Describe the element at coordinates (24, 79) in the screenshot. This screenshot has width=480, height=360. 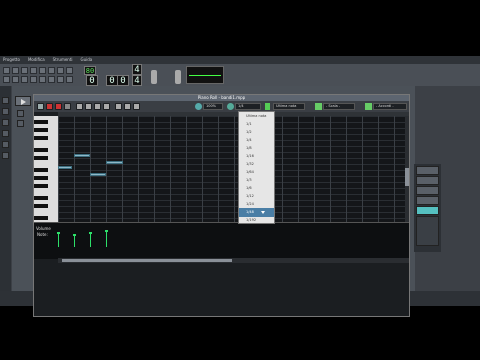
I see `fx-mixer-icon` at that location.